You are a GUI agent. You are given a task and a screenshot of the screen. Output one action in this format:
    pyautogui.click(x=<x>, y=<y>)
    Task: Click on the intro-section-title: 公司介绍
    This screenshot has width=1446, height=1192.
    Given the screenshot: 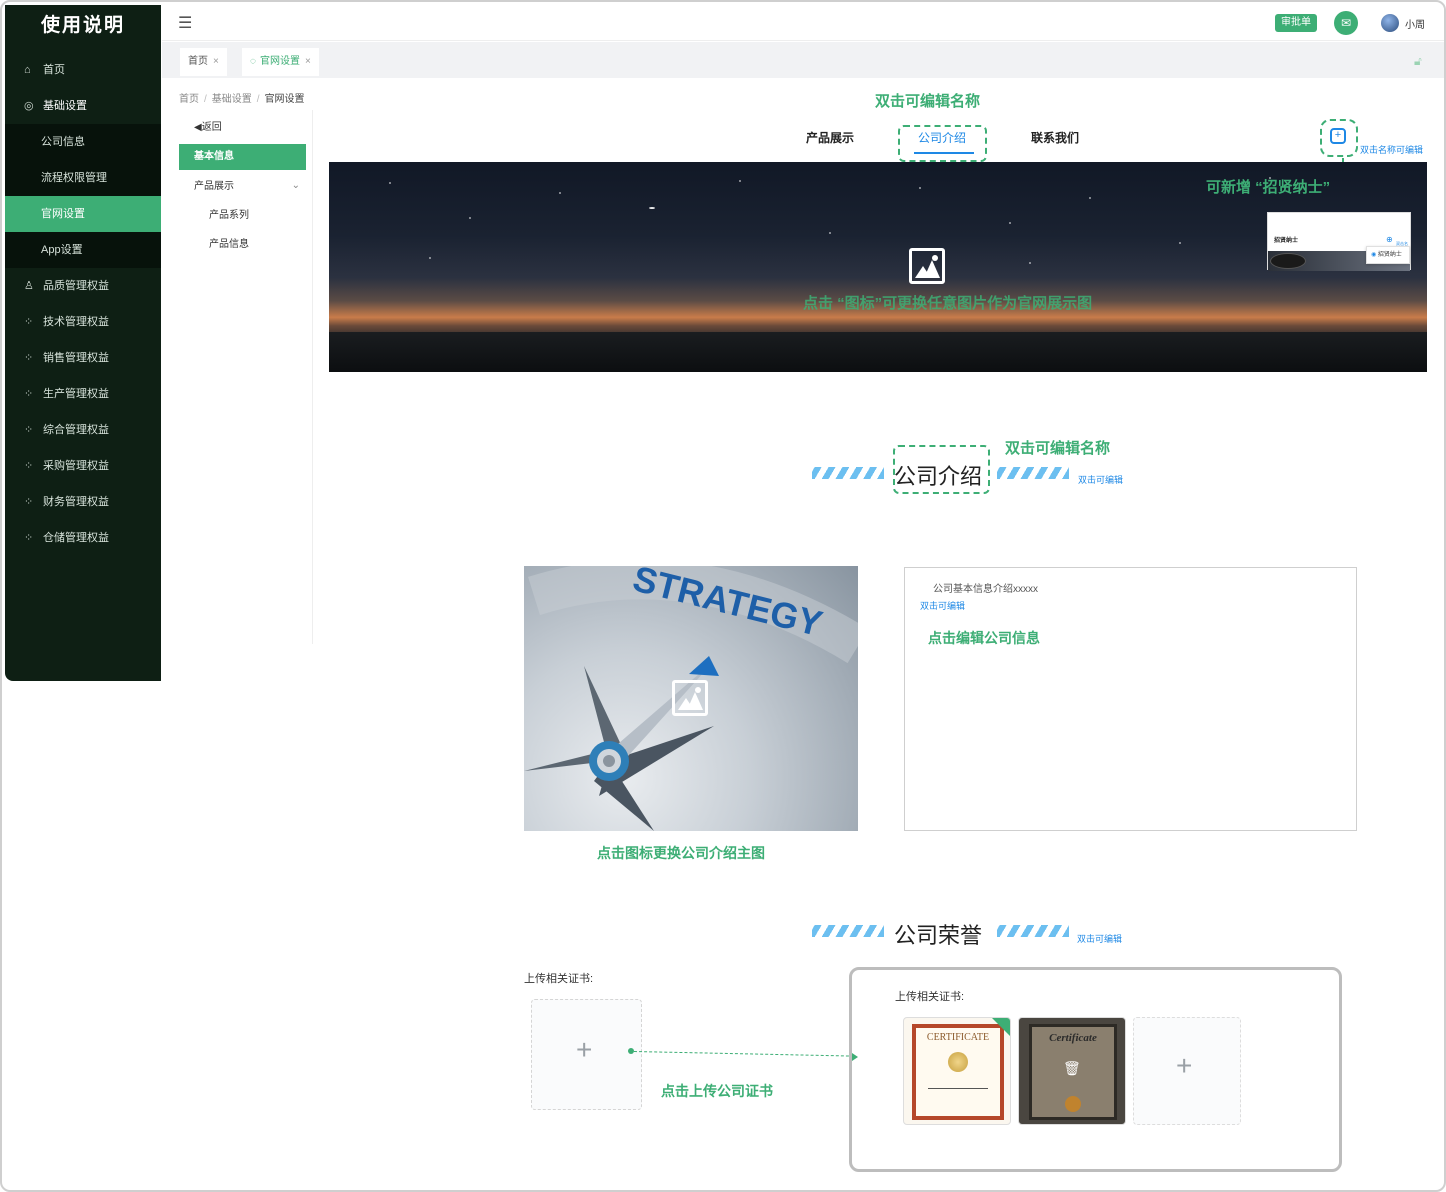 What is the action you would take?
    pyautogui.click(x=938, y=475)
    